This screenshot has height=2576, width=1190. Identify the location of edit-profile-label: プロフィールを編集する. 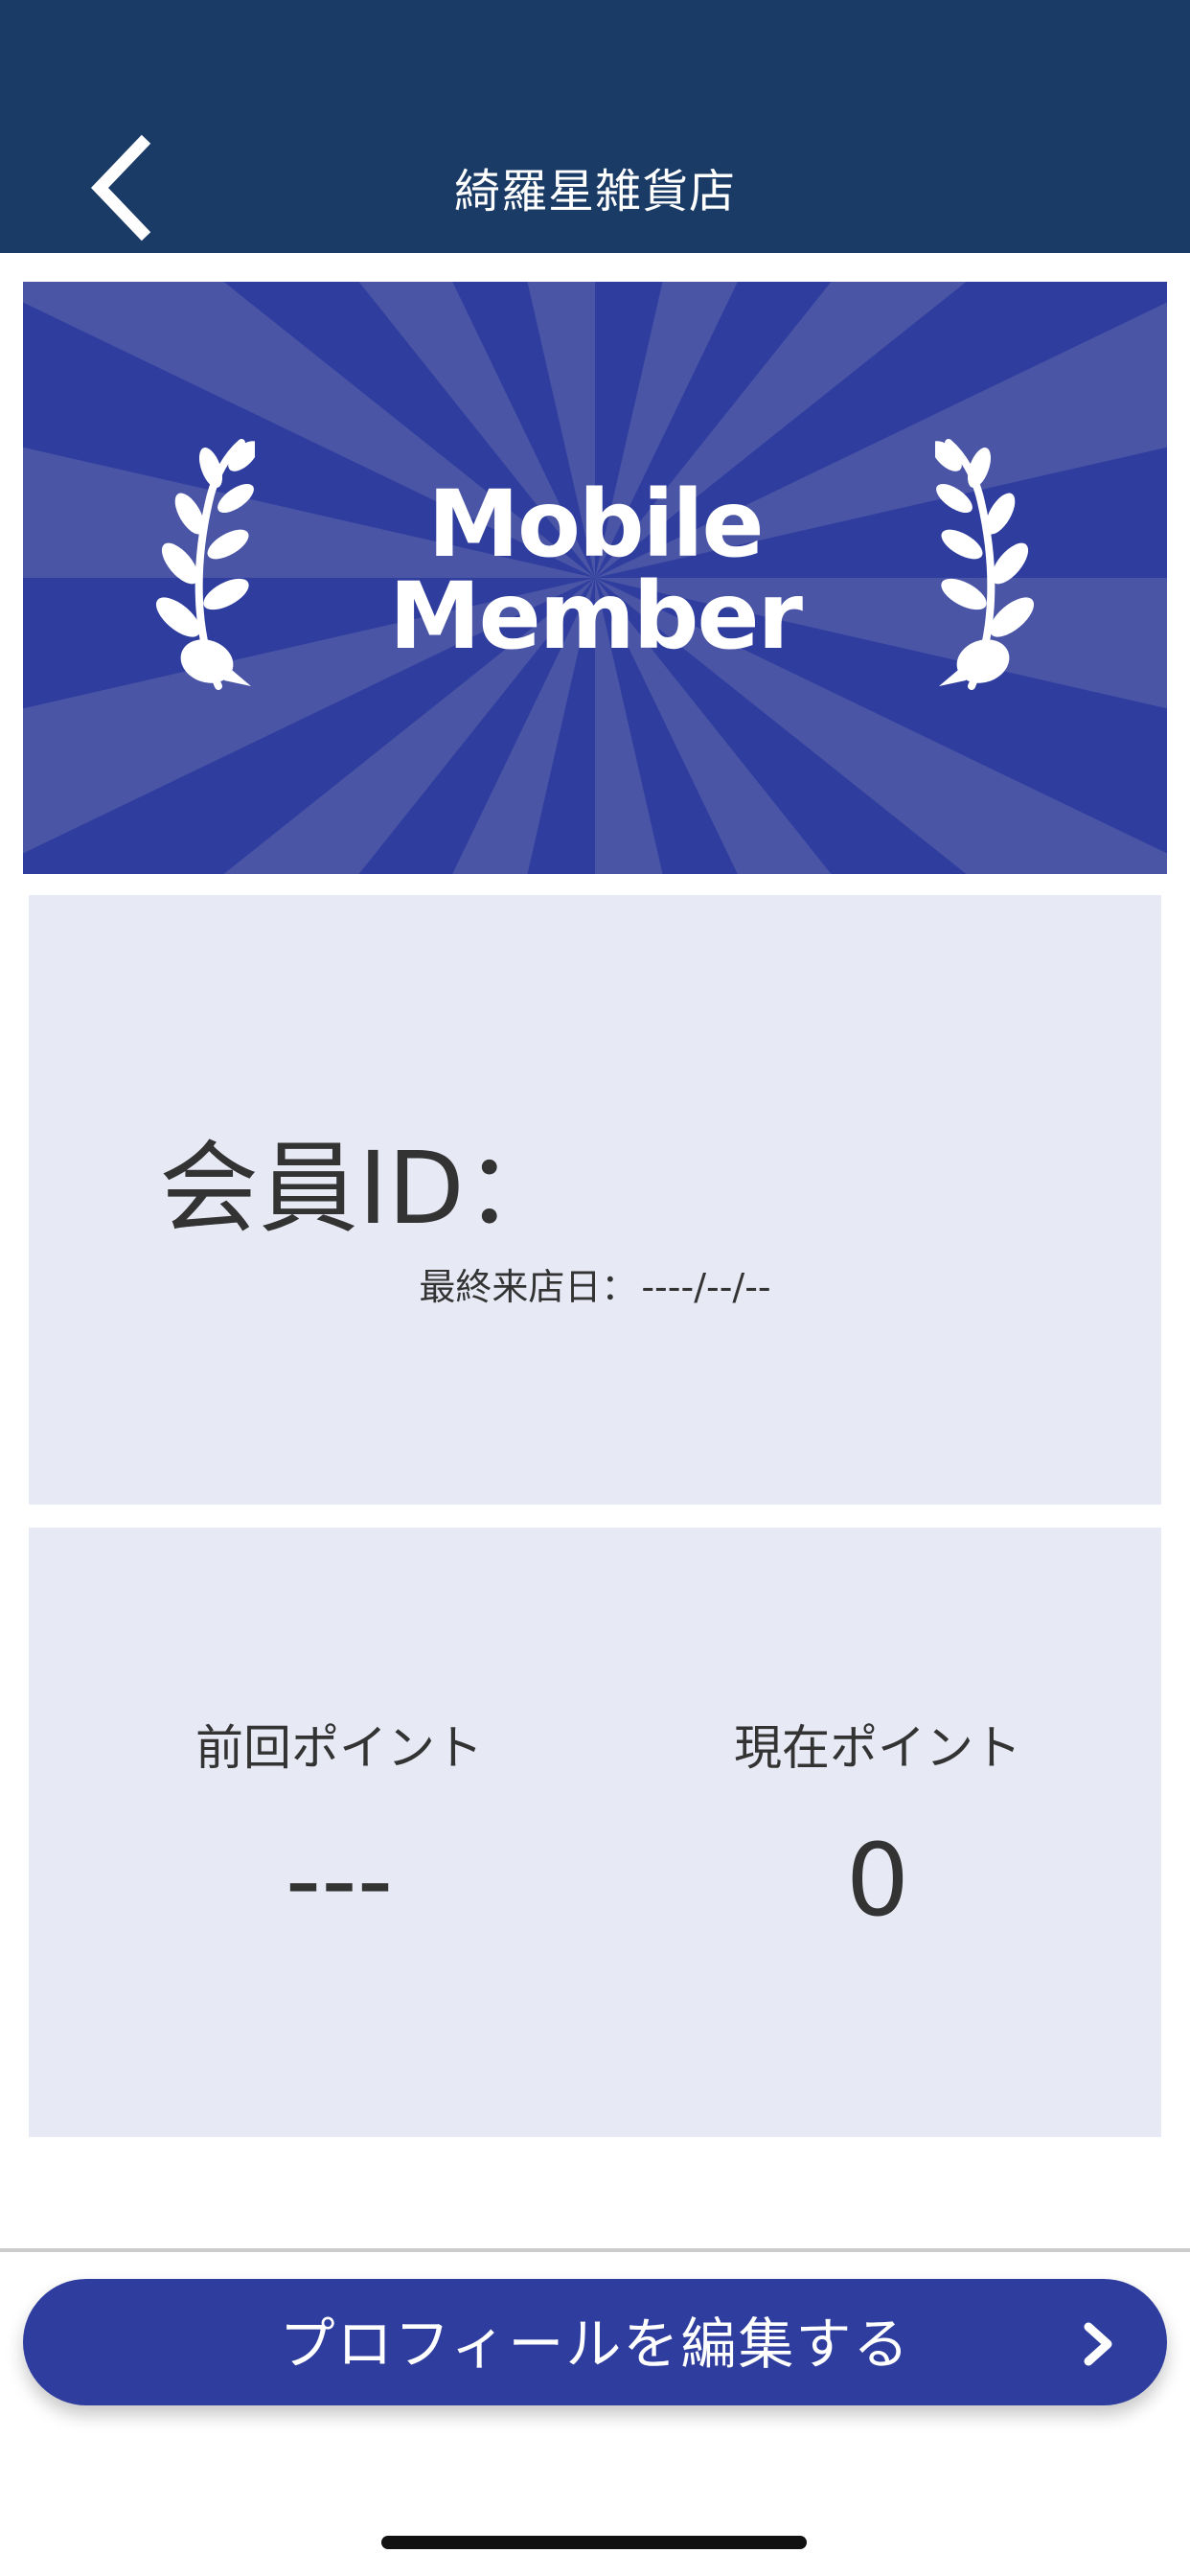
(595, 2344).